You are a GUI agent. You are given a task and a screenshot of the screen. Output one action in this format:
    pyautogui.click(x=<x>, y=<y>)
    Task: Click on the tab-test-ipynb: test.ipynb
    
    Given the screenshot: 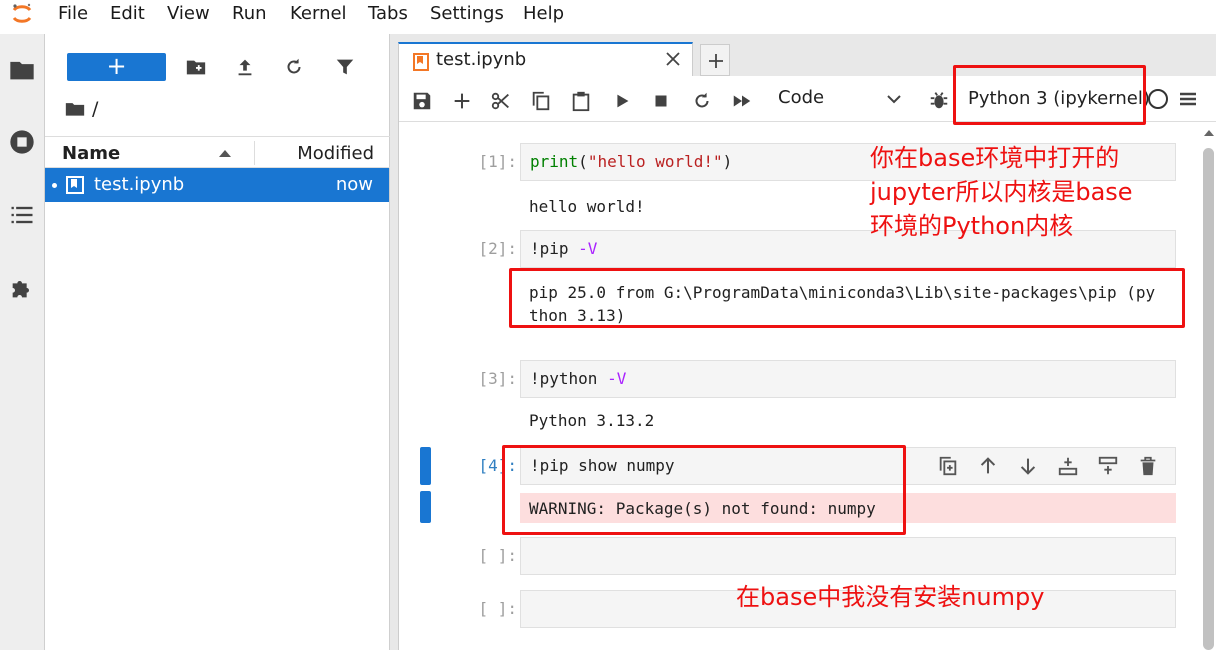 What is the action you would take?
    pyautogui.click(x=545, y=60)
    